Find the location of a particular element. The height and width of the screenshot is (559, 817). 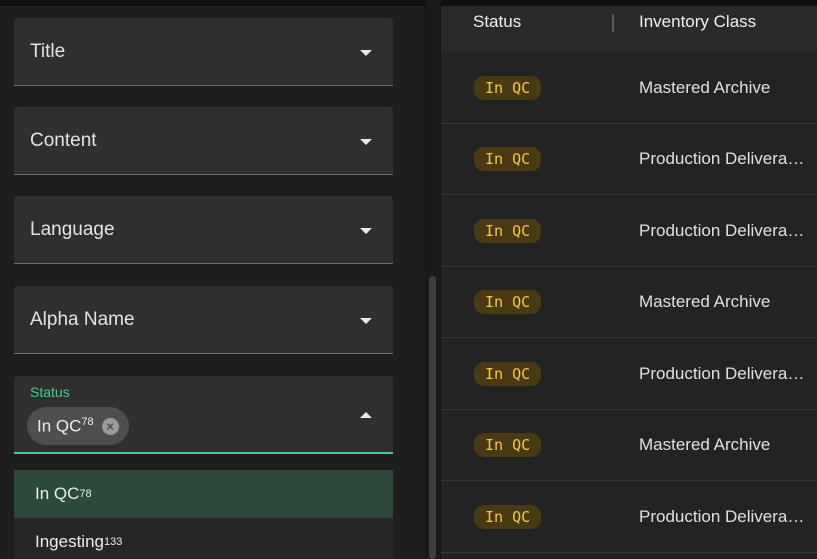

option-ingesting: Ingesting 133 is located at coordinates (203, 538).